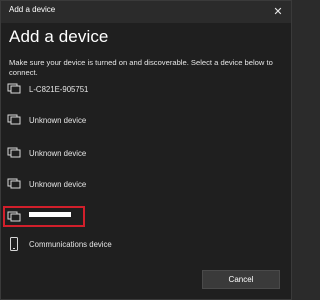 This screenshot has height=300, width=320. I want to click on title-bar: Add a device ✕, so click(146, 12).